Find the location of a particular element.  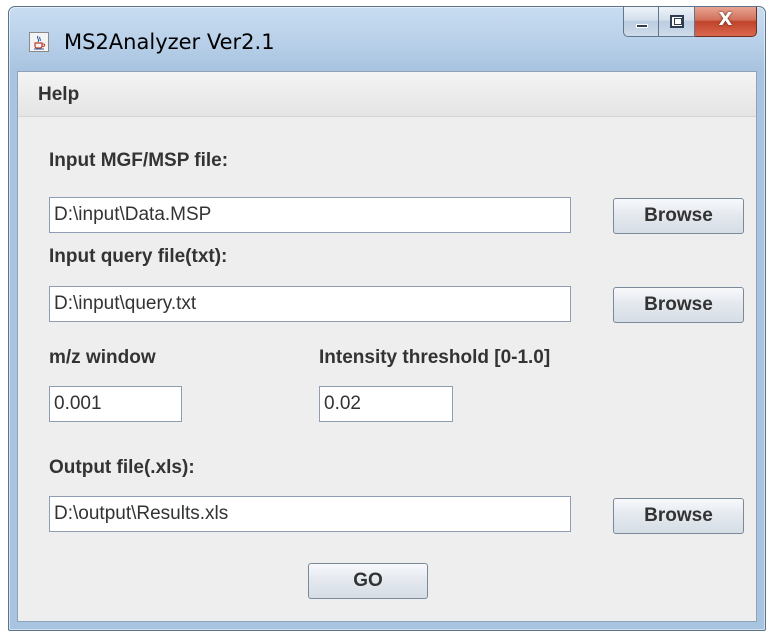

intensity-threshold-field: 0.02 is located at coordinates (386, 404).